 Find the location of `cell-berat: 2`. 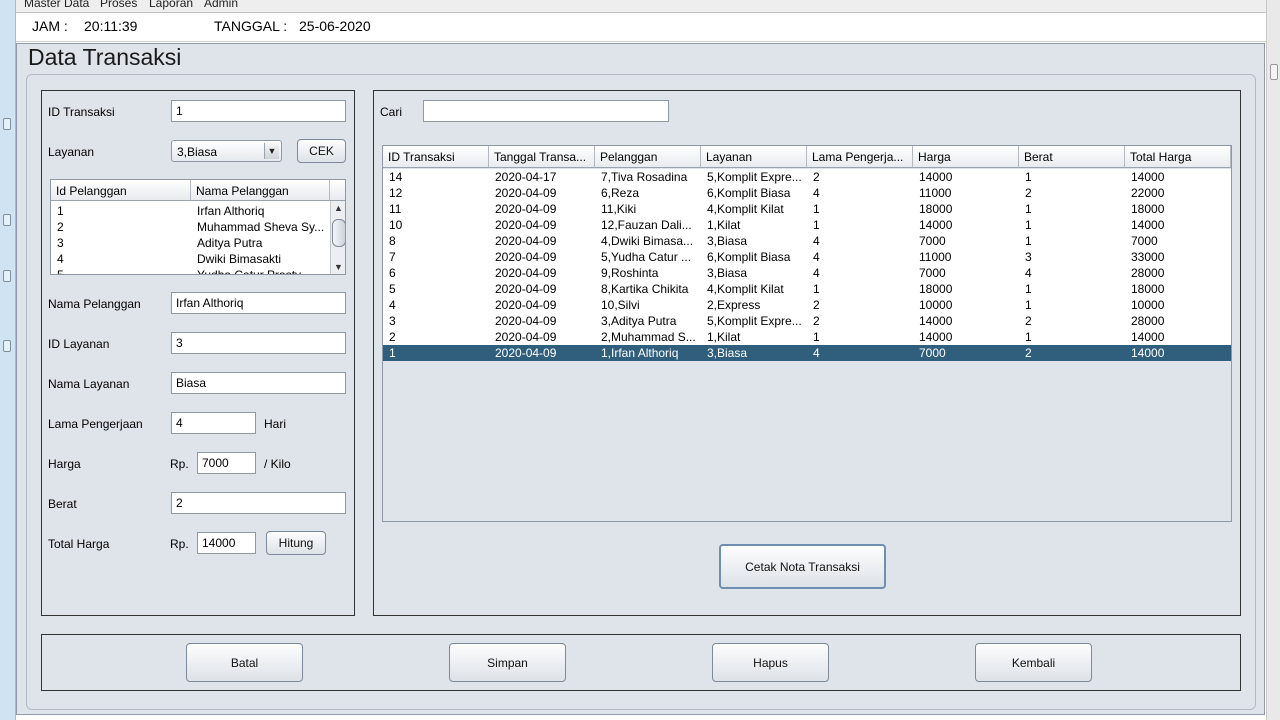

cell-berat: 2 is located at coordinates (1028, 353).